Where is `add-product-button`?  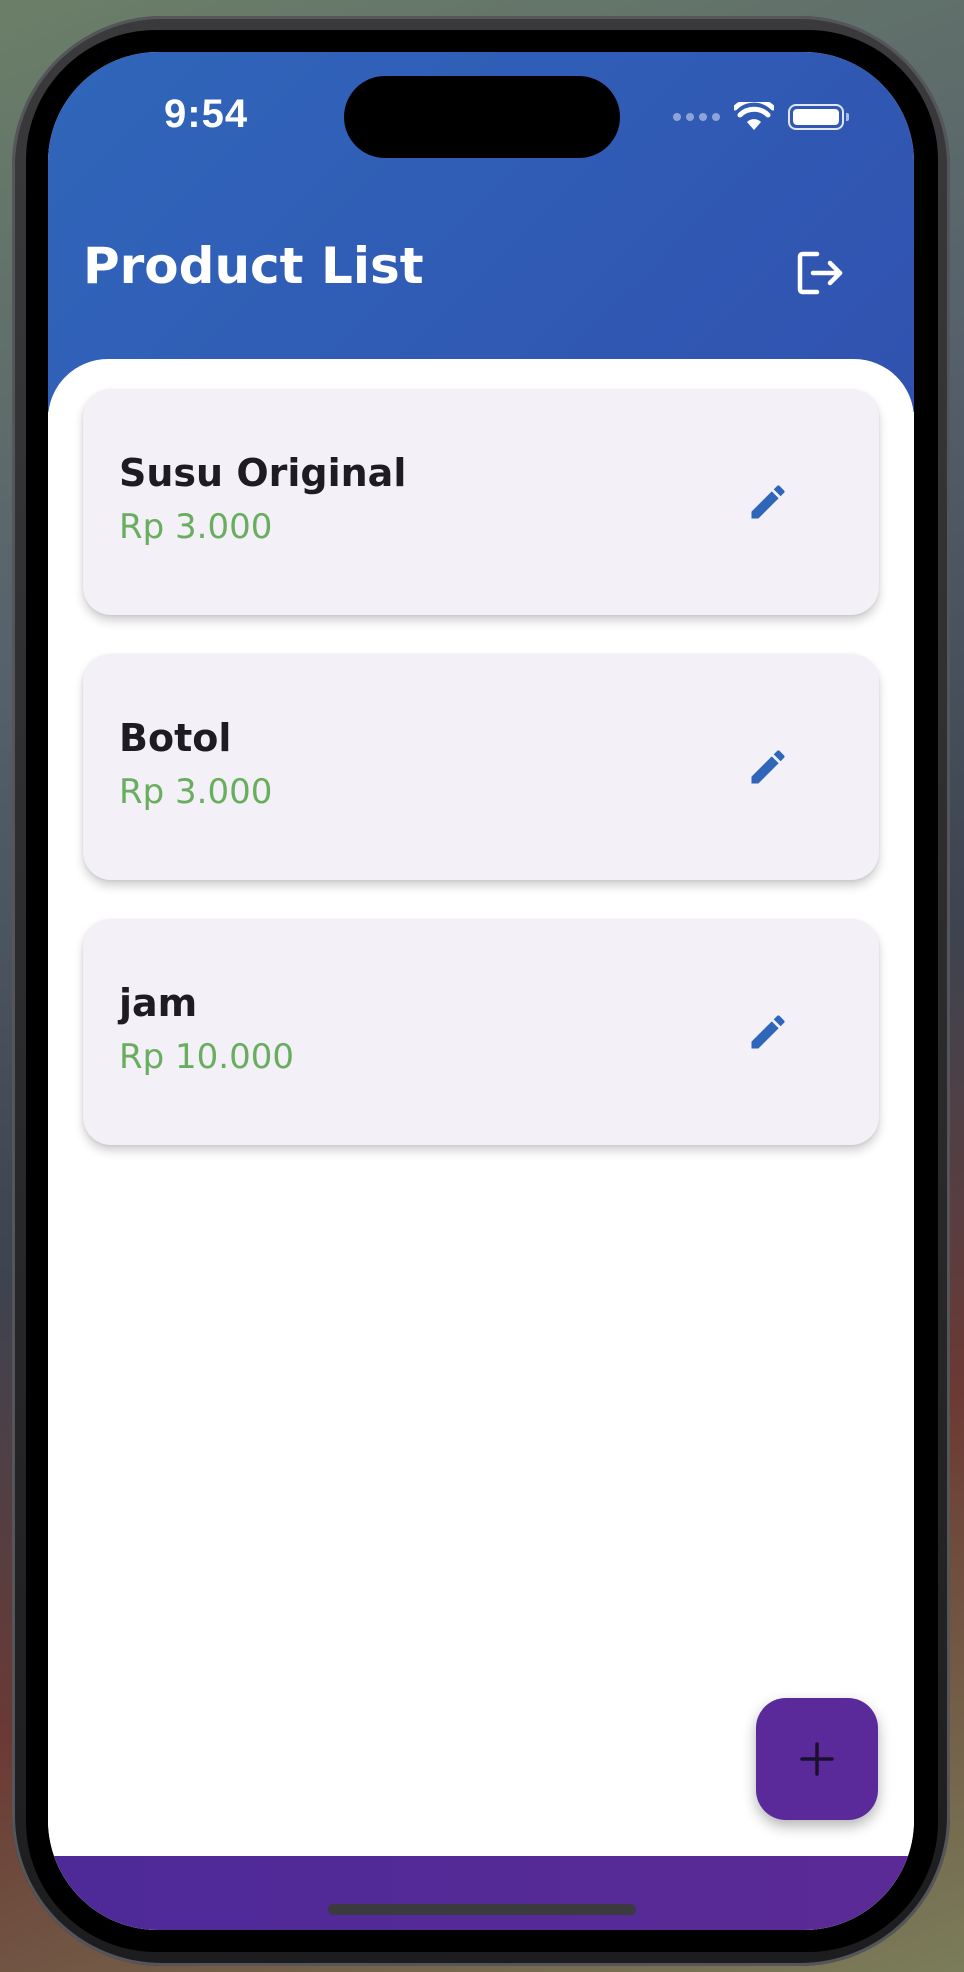 add-product-button is located at coordinates (817, 1759).